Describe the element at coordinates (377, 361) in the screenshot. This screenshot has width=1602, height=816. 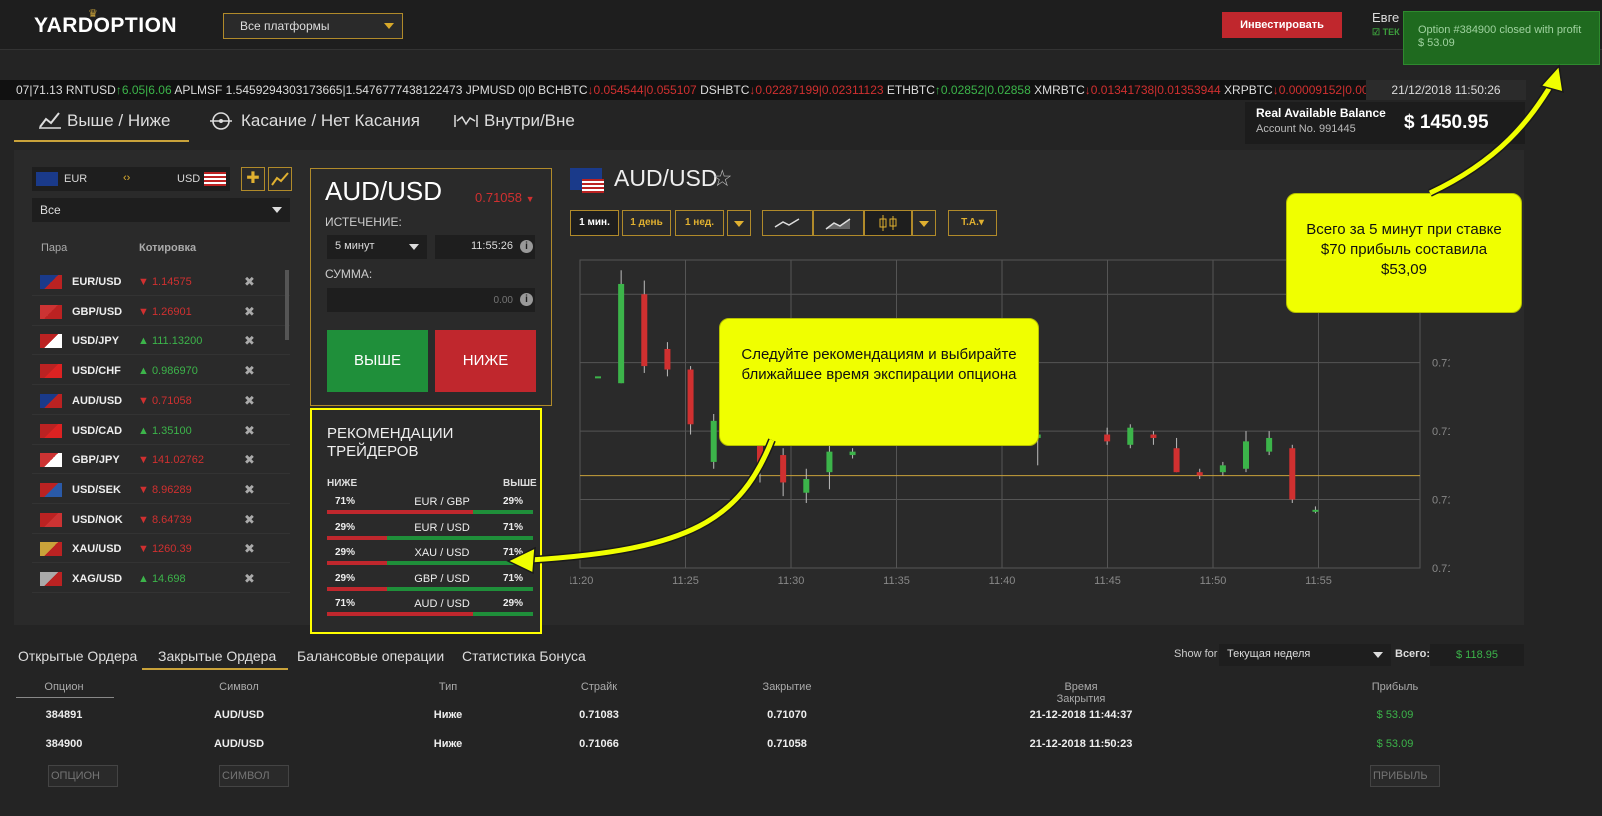
I see `call-button: ВЫШЕ` at that location.